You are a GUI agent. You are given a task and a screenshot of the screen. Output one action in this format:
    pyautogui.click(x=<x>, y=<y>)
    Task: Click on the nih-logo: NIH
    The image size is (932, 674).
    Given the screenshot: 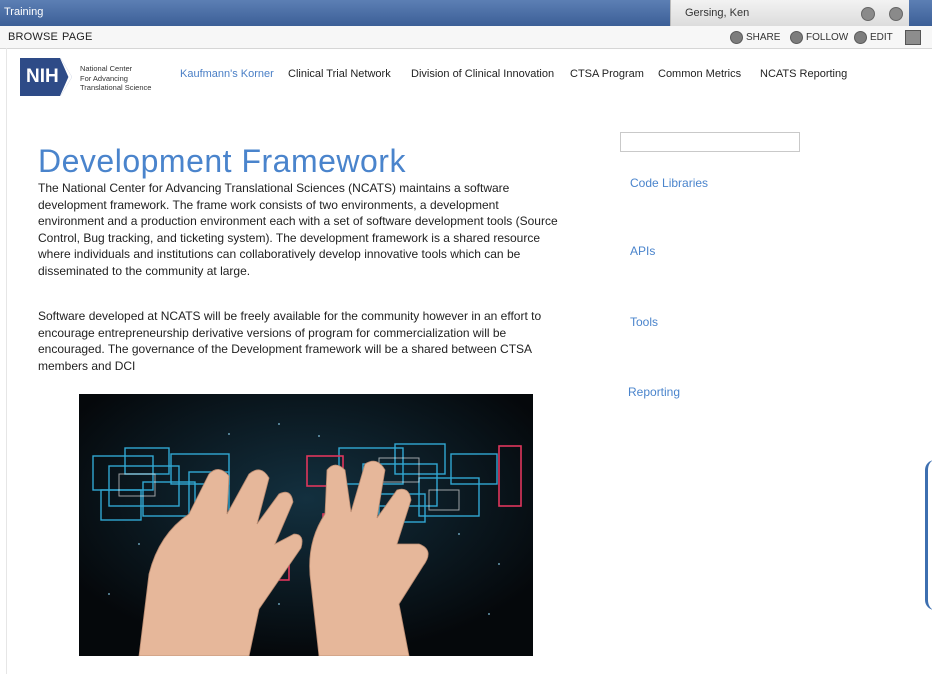 What is the action you would take?
    pyautogui.click(x=46, y=77)
    